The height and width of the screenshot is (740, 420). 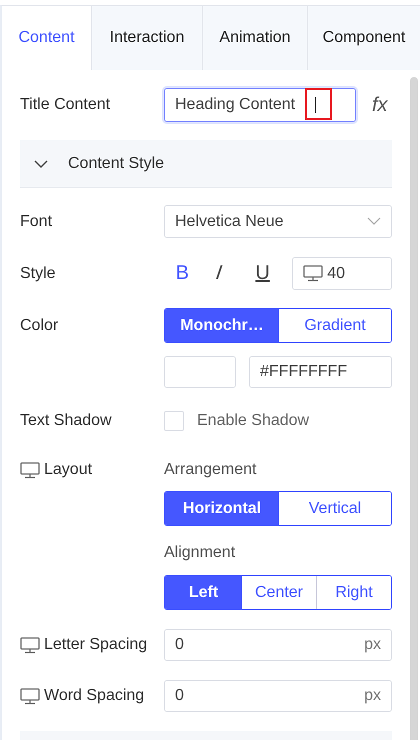 What do you see at coordinates (39, 325) in the screenshot?
I see `field-label: Color` at bounding box center [39, 325].